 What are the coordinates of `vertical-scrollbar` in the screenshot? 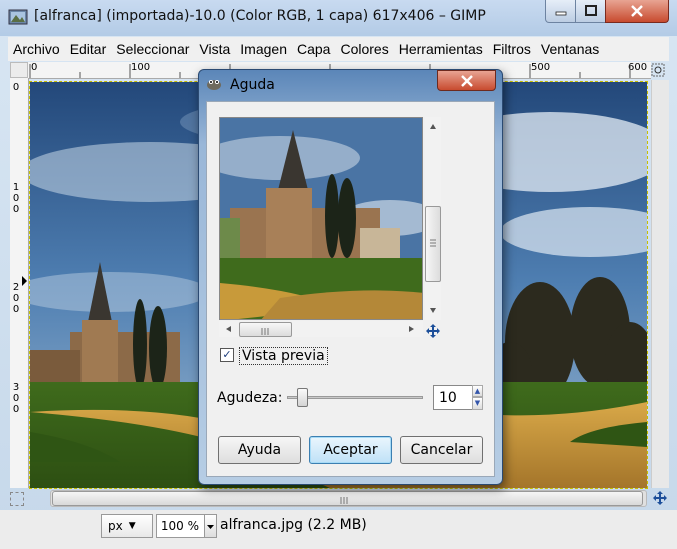 It's located at (660, 284).